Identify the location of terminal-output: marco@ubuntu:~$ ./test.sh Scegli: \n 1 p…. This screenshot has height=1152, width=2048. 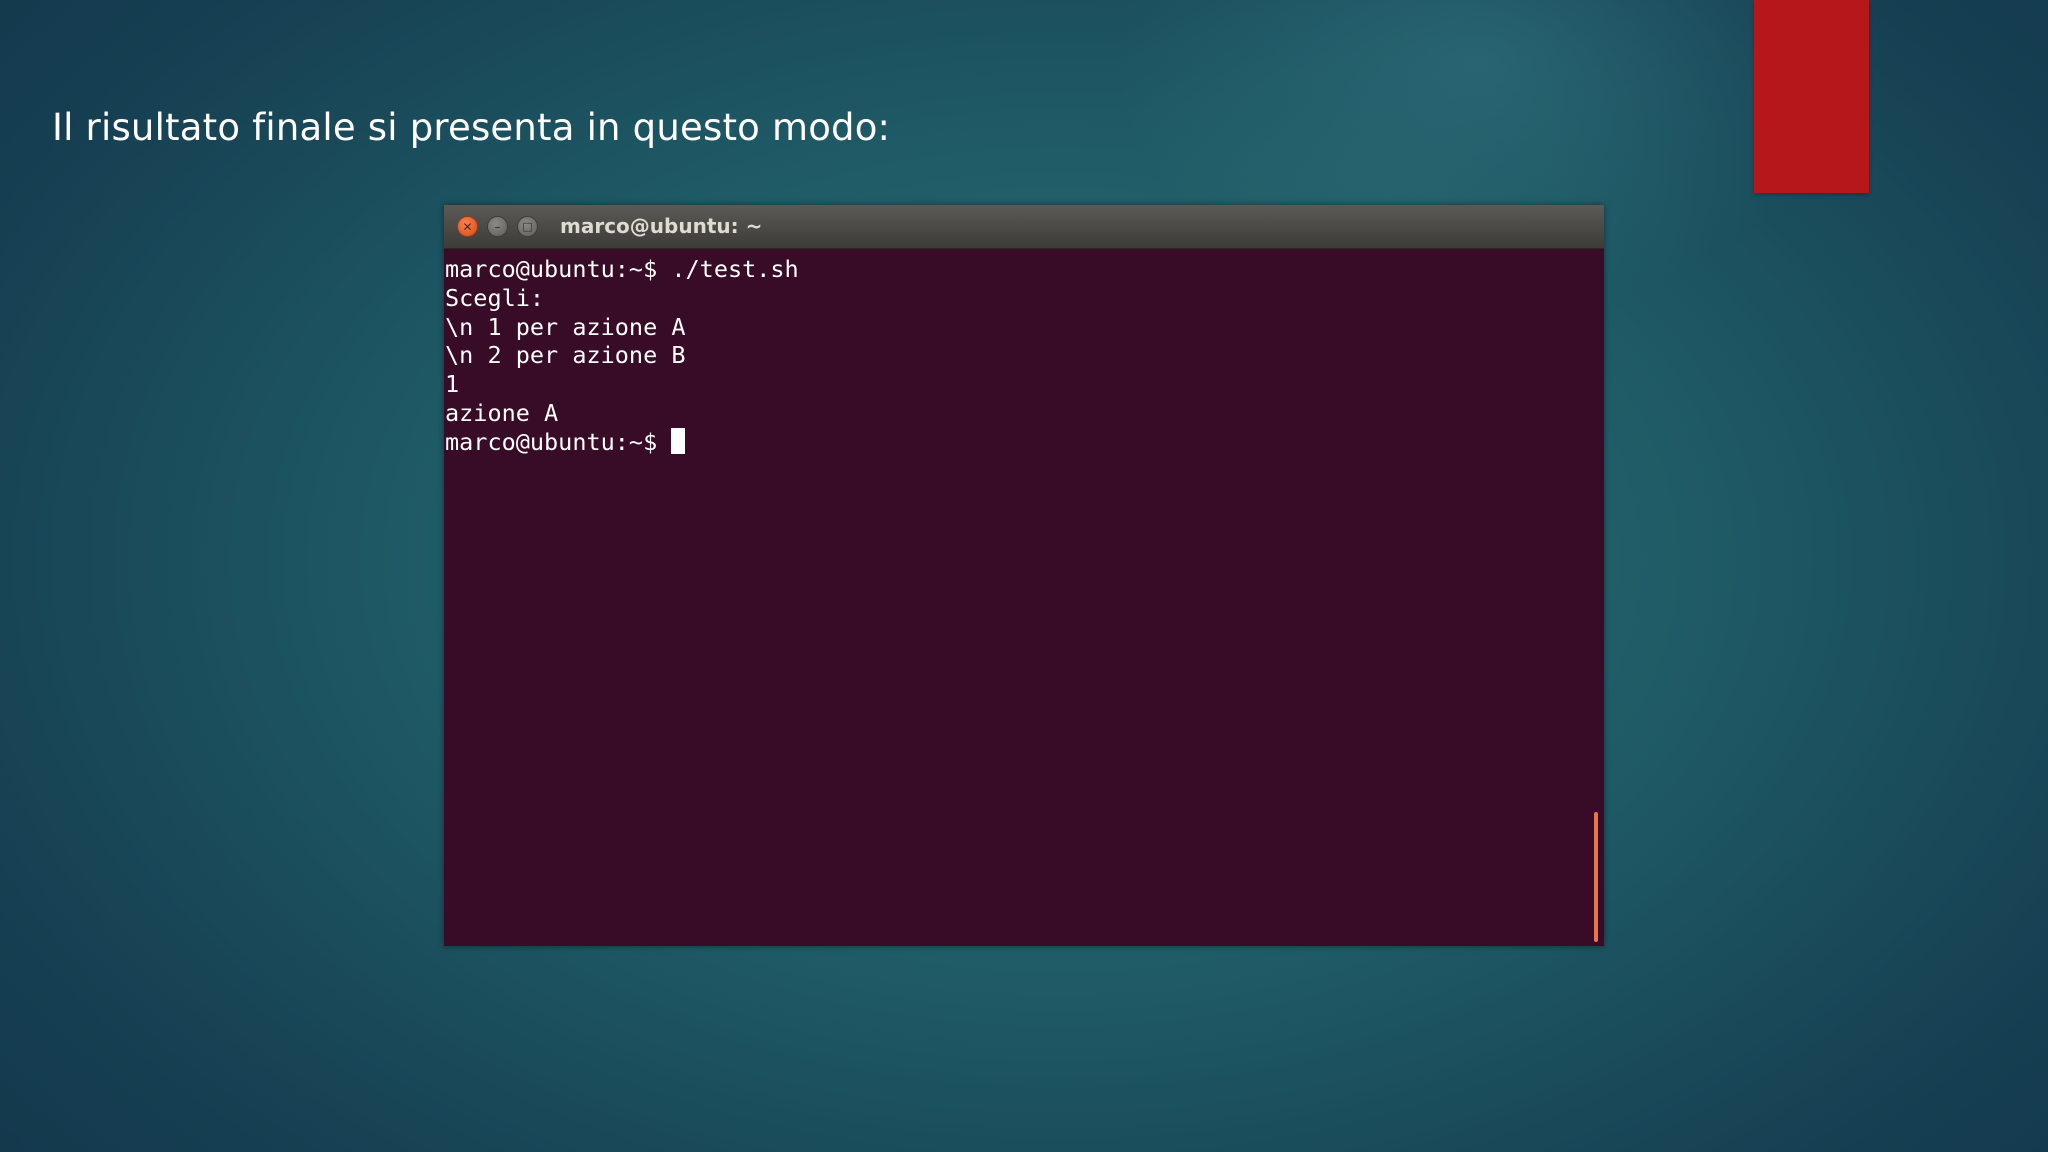
(1024, 353).